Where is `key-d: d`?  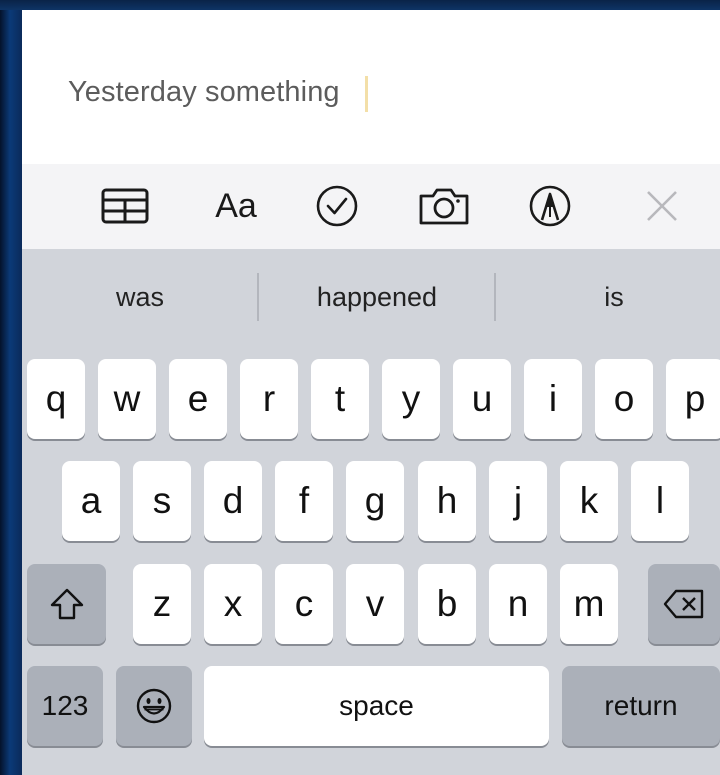 key-d: d is located at coordinates (233, 501).